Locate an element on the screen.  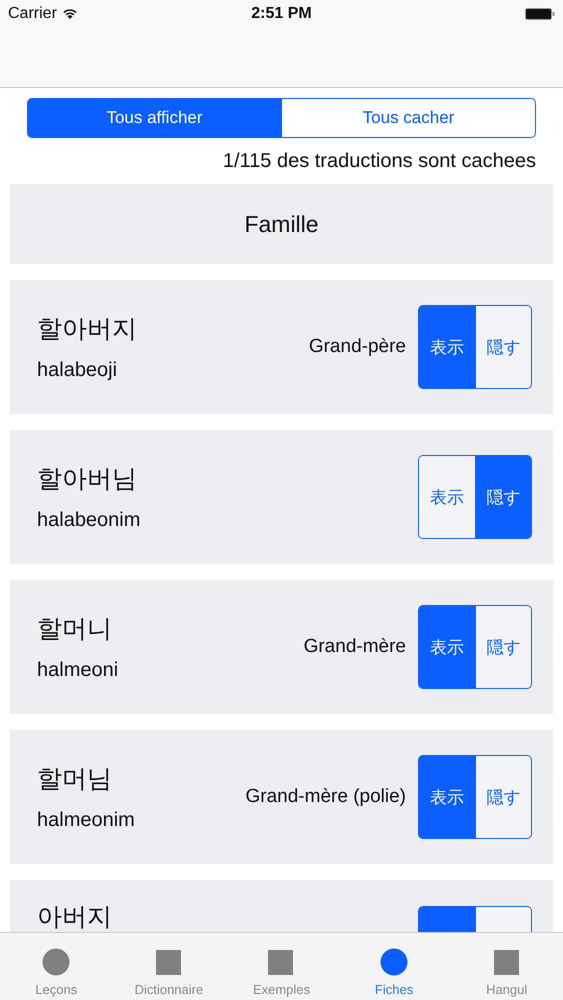
tab-item: Hangul is located at coordinates (506, 966).